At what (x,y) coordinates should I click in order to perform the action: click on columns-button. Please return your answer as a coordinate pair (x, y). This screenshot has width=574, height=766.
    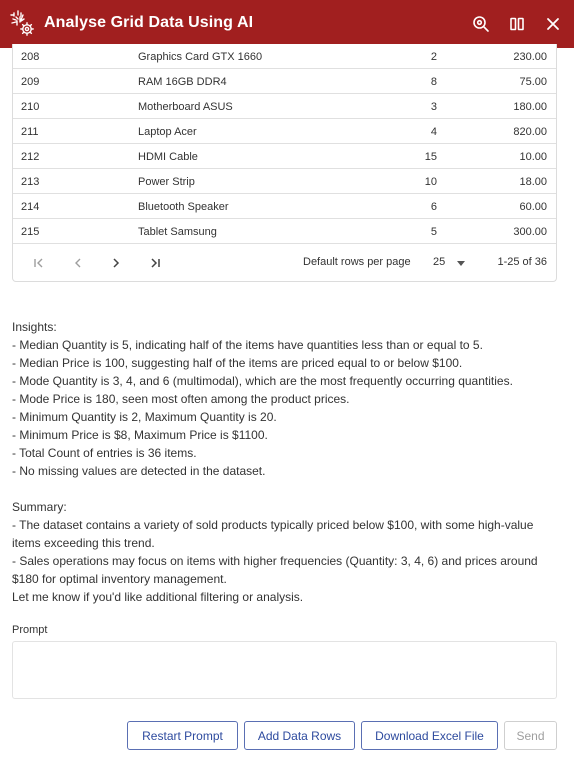
    Looking at the image, I should click on (517, 24).